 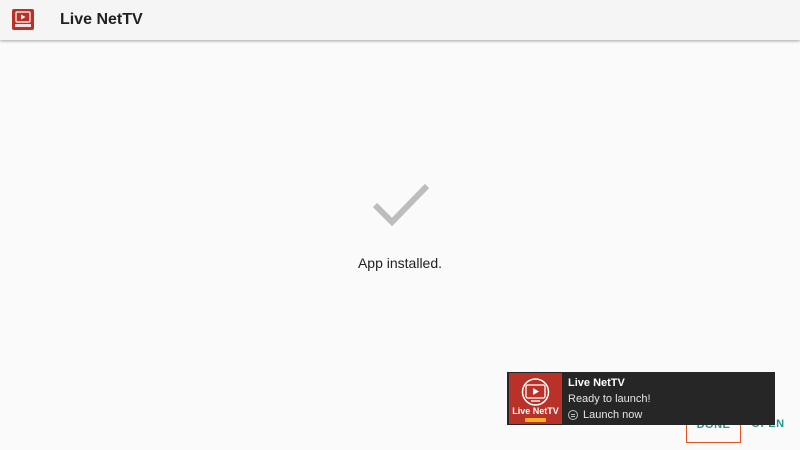 I want to click on launch-now-label: Launch now, so click(x=613, y=415).